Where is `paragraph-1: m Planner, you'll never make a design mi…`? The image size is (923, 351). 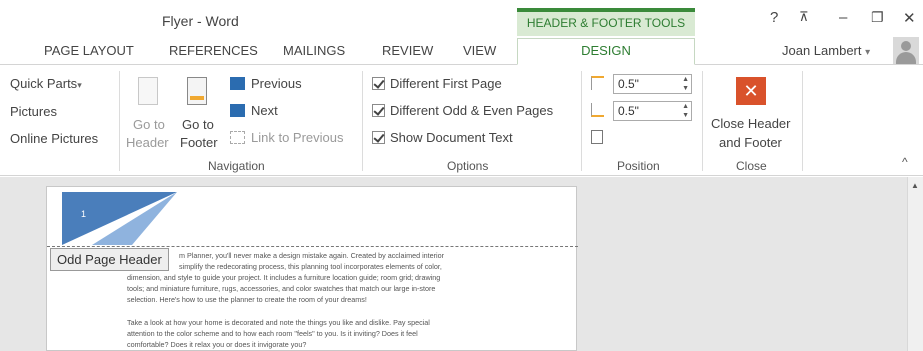
paragraph-1: m Planner, you'll never make a design mi… is located at coordinates (322, 261).